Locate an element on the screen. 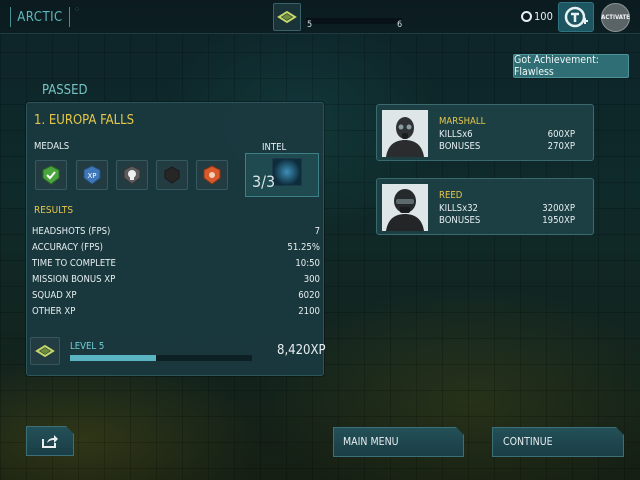 Image resolution: width=640 pixels, height=480 pixels. result-key: OTHER XP is located at coordinates (54, 311).